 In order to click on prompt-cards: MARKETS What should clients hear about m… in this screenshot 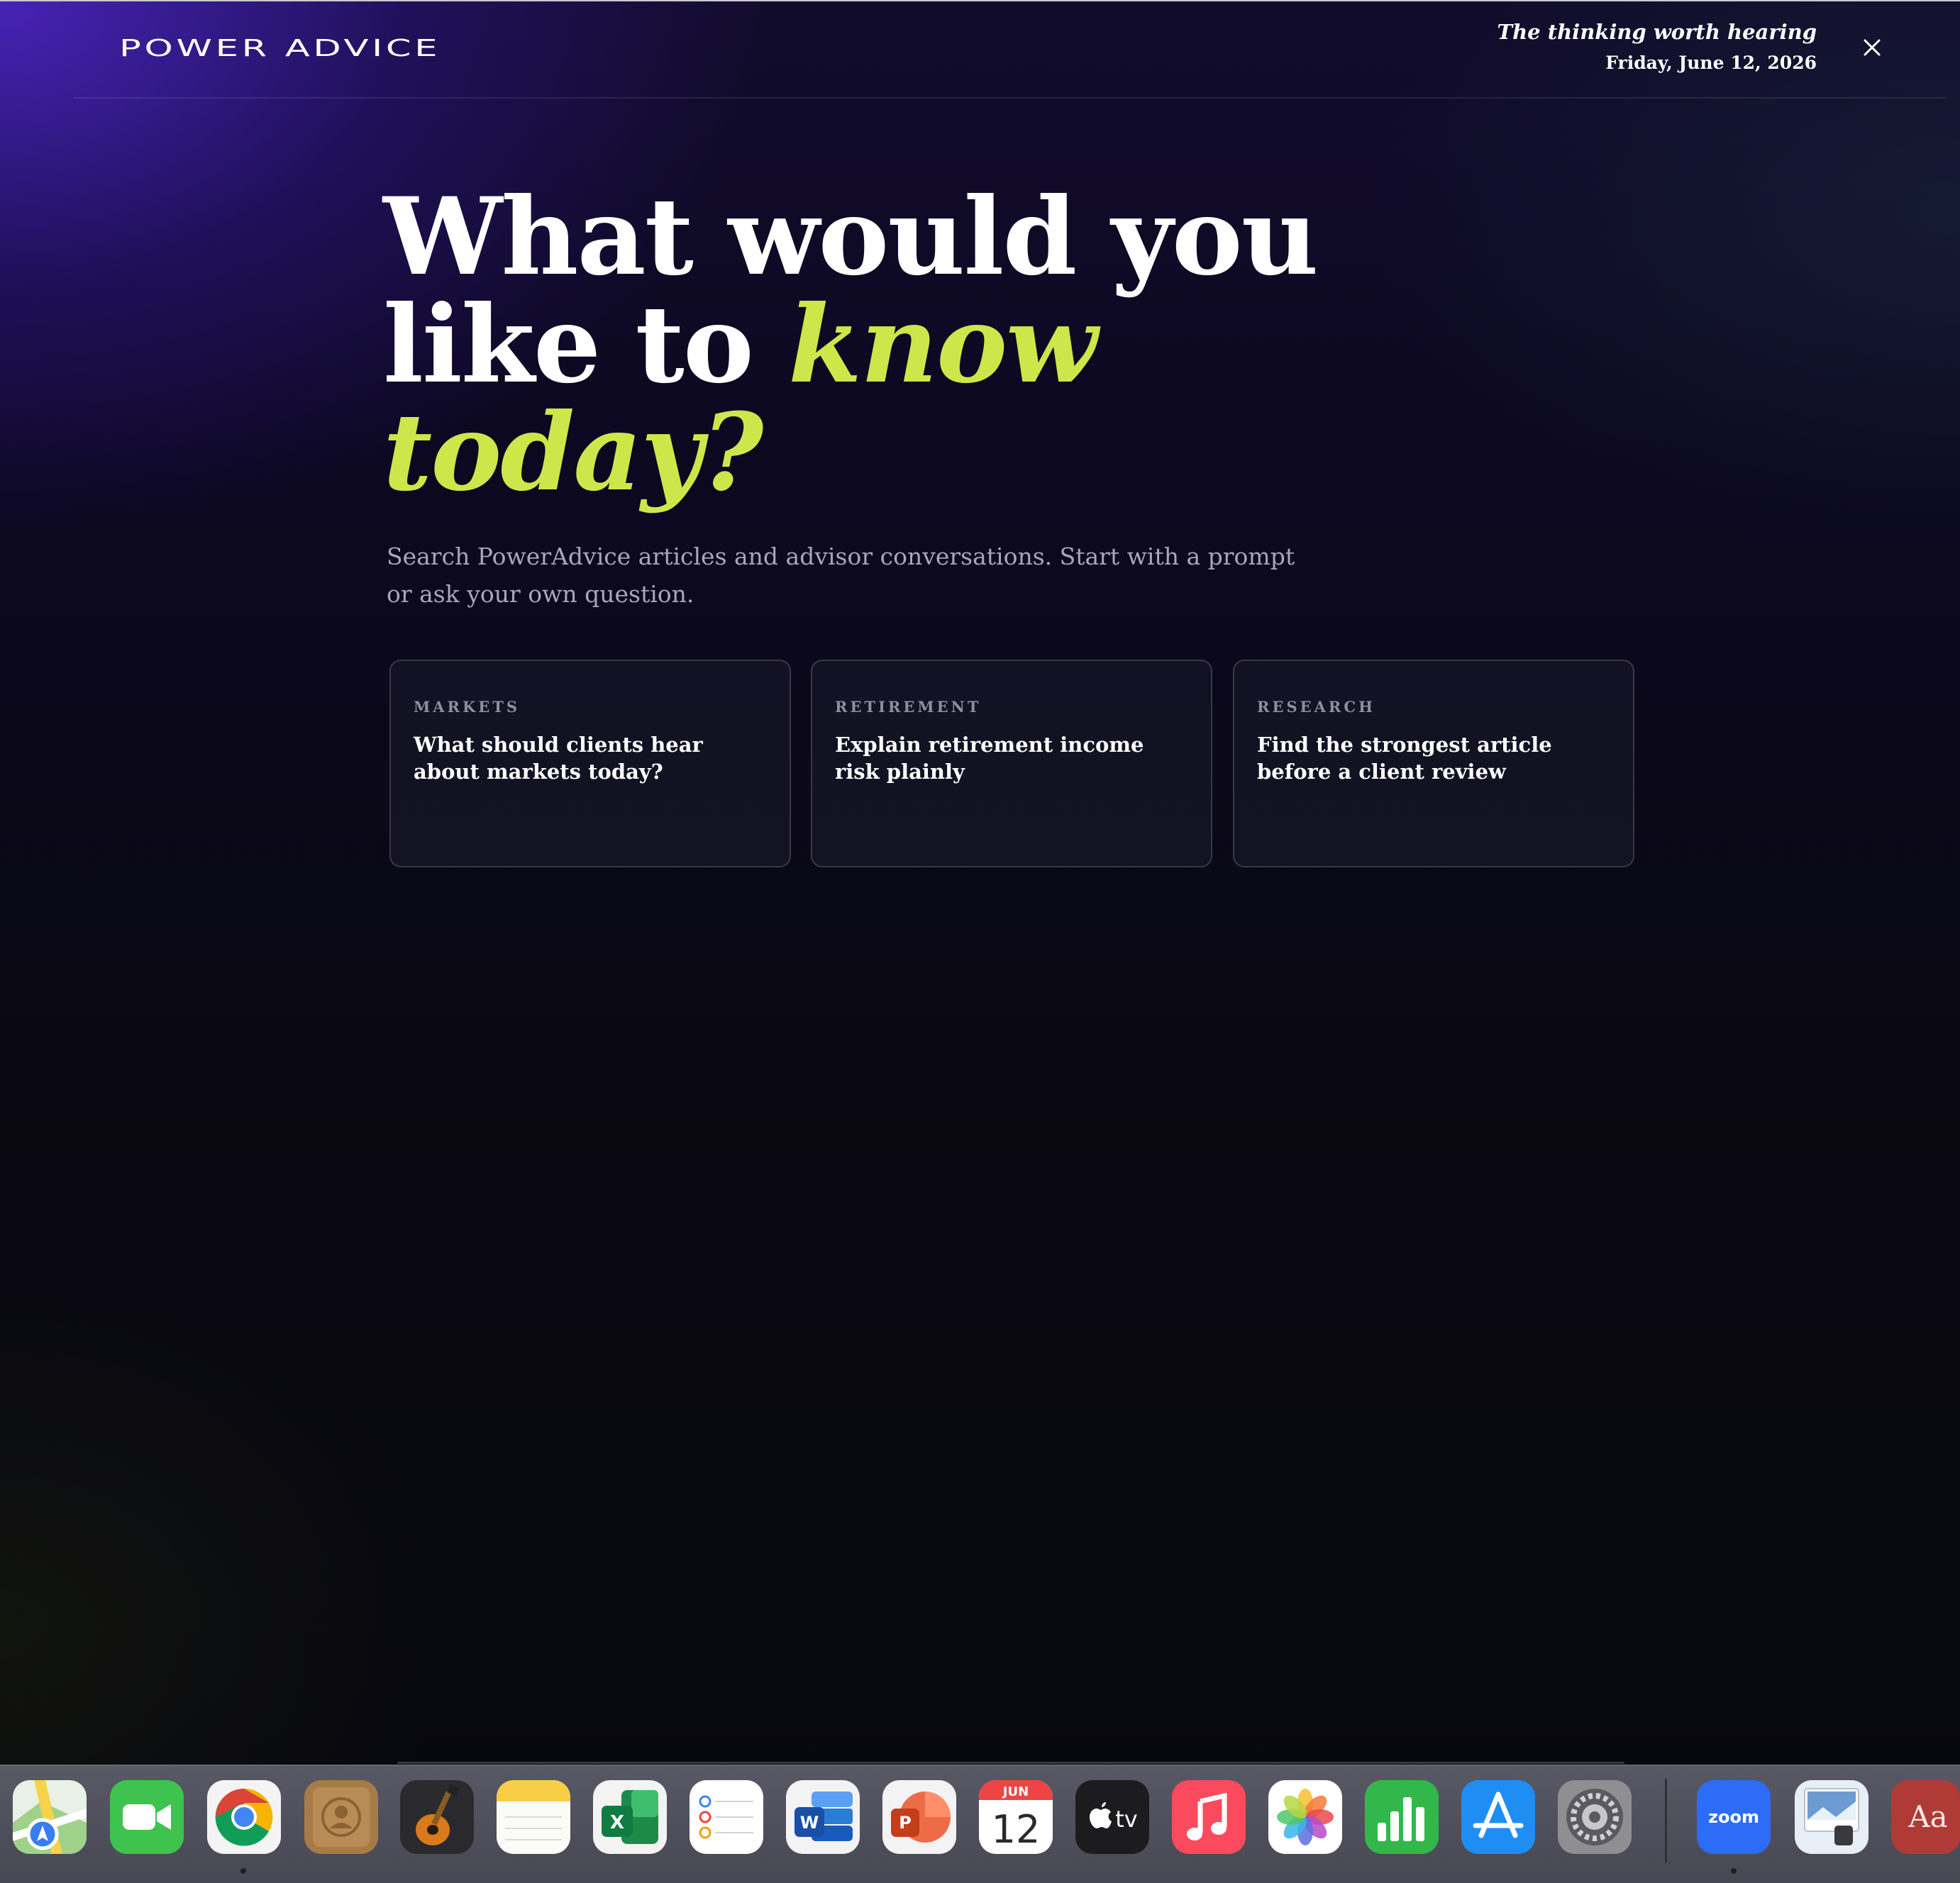, I will do `click(1011, 764)`.